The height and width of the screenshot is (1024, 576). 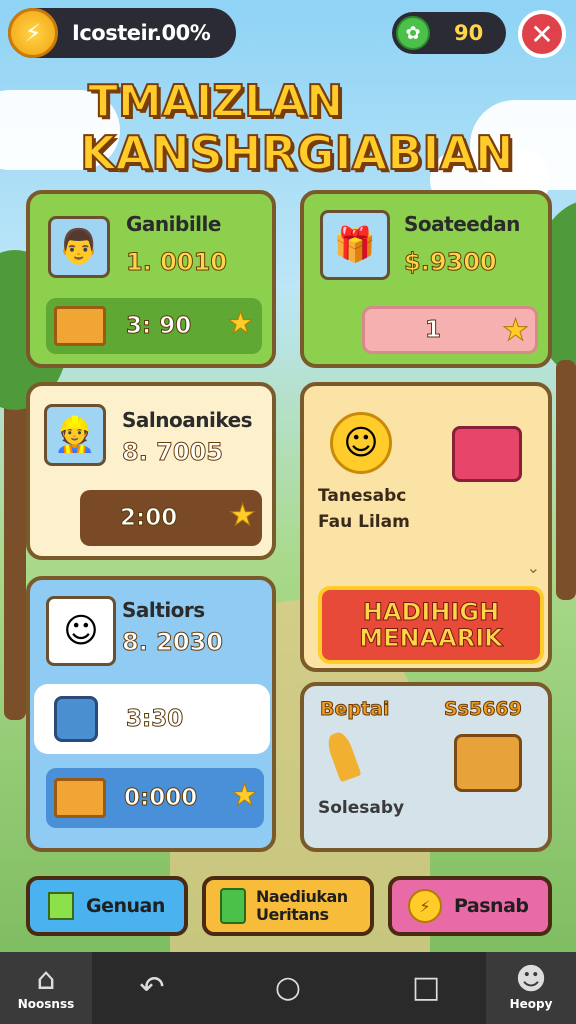 I want to click on pasnab-label: Pasnab, so click(x=491, y=906).